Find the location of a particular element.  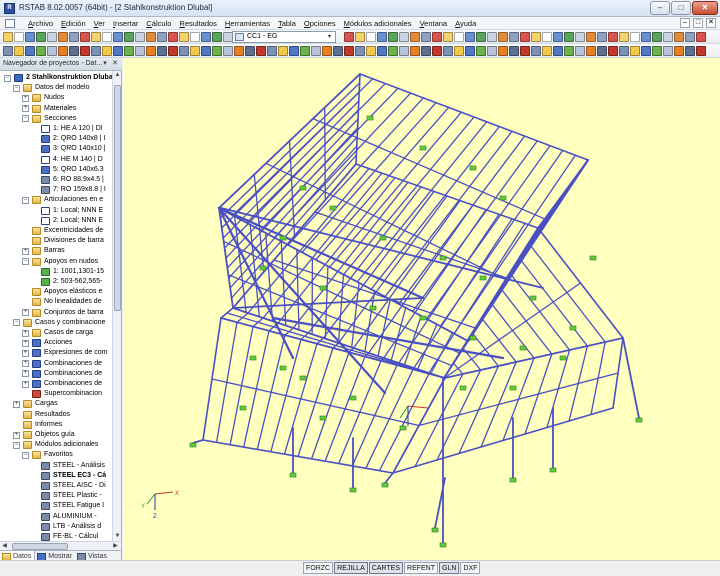

document-icon is located at coordinates (10, 23).